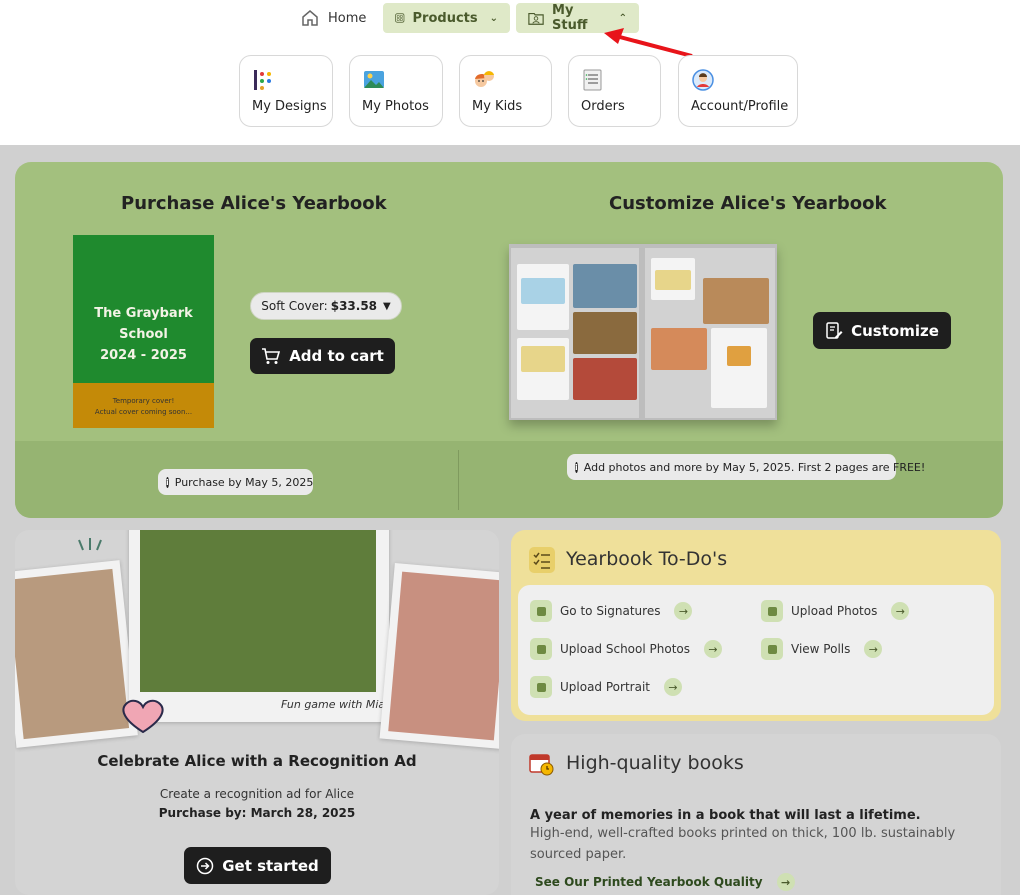 The height and width of the screenshot is (895, 1020). What do you see at coordinates (143, 324) in the screenshot?
I see `cover-title-line-1: The Graybark School` at bounding box center [143, 324].